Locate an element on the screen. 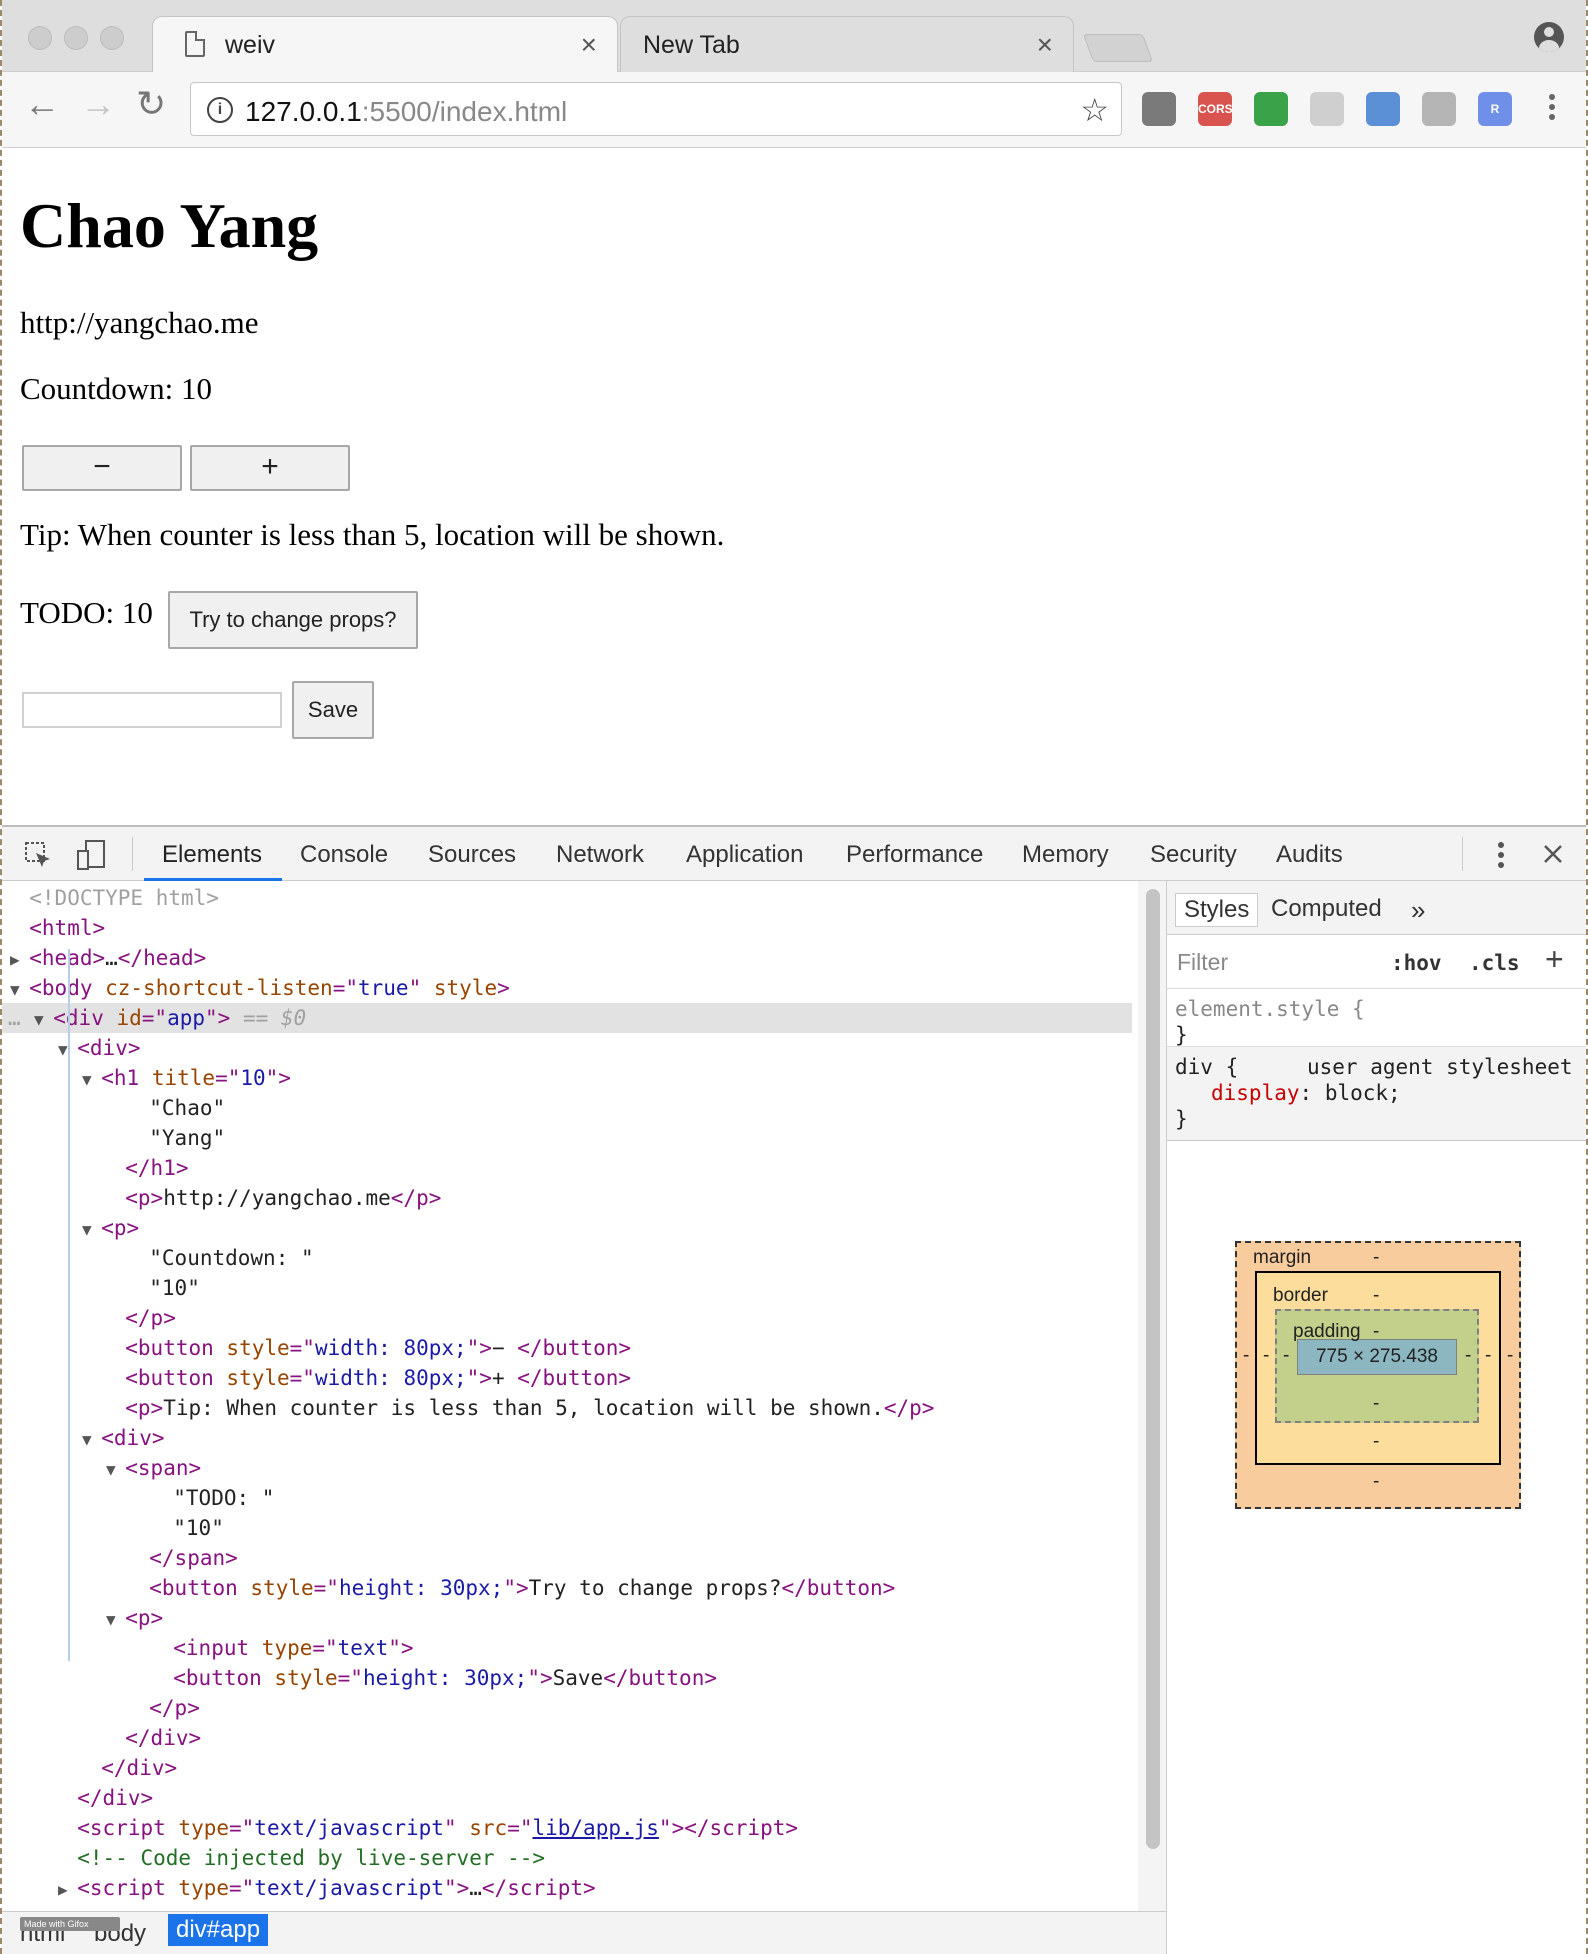  dom-node-line: </span> is located at coordinates (184, 1558).